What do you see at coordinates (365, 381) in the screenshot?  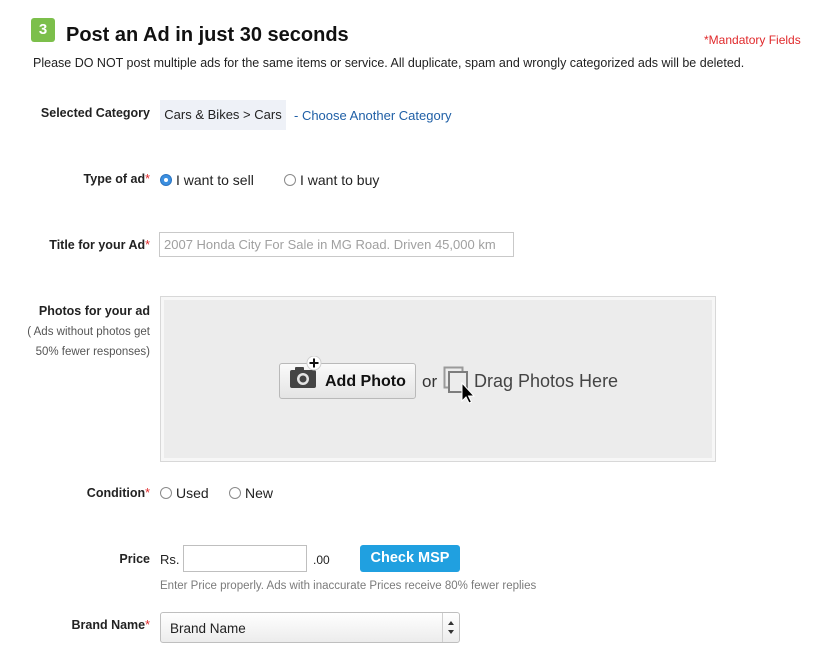 I see `add-photo-label: Add Photo` at bounding box center [365, 381].